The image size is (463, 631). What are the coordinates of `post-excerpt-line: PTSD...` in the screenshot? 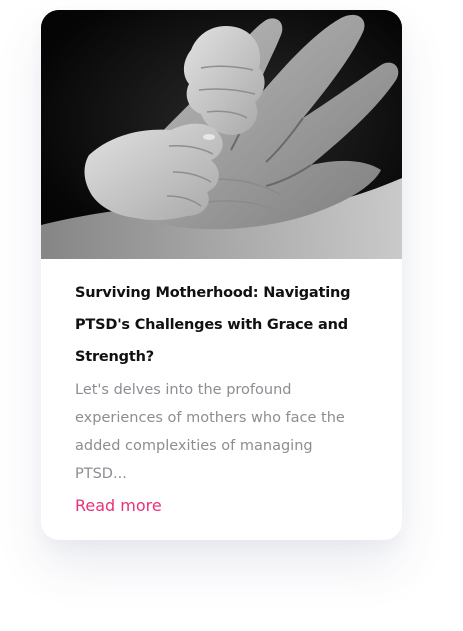 It's located at (101, 474).